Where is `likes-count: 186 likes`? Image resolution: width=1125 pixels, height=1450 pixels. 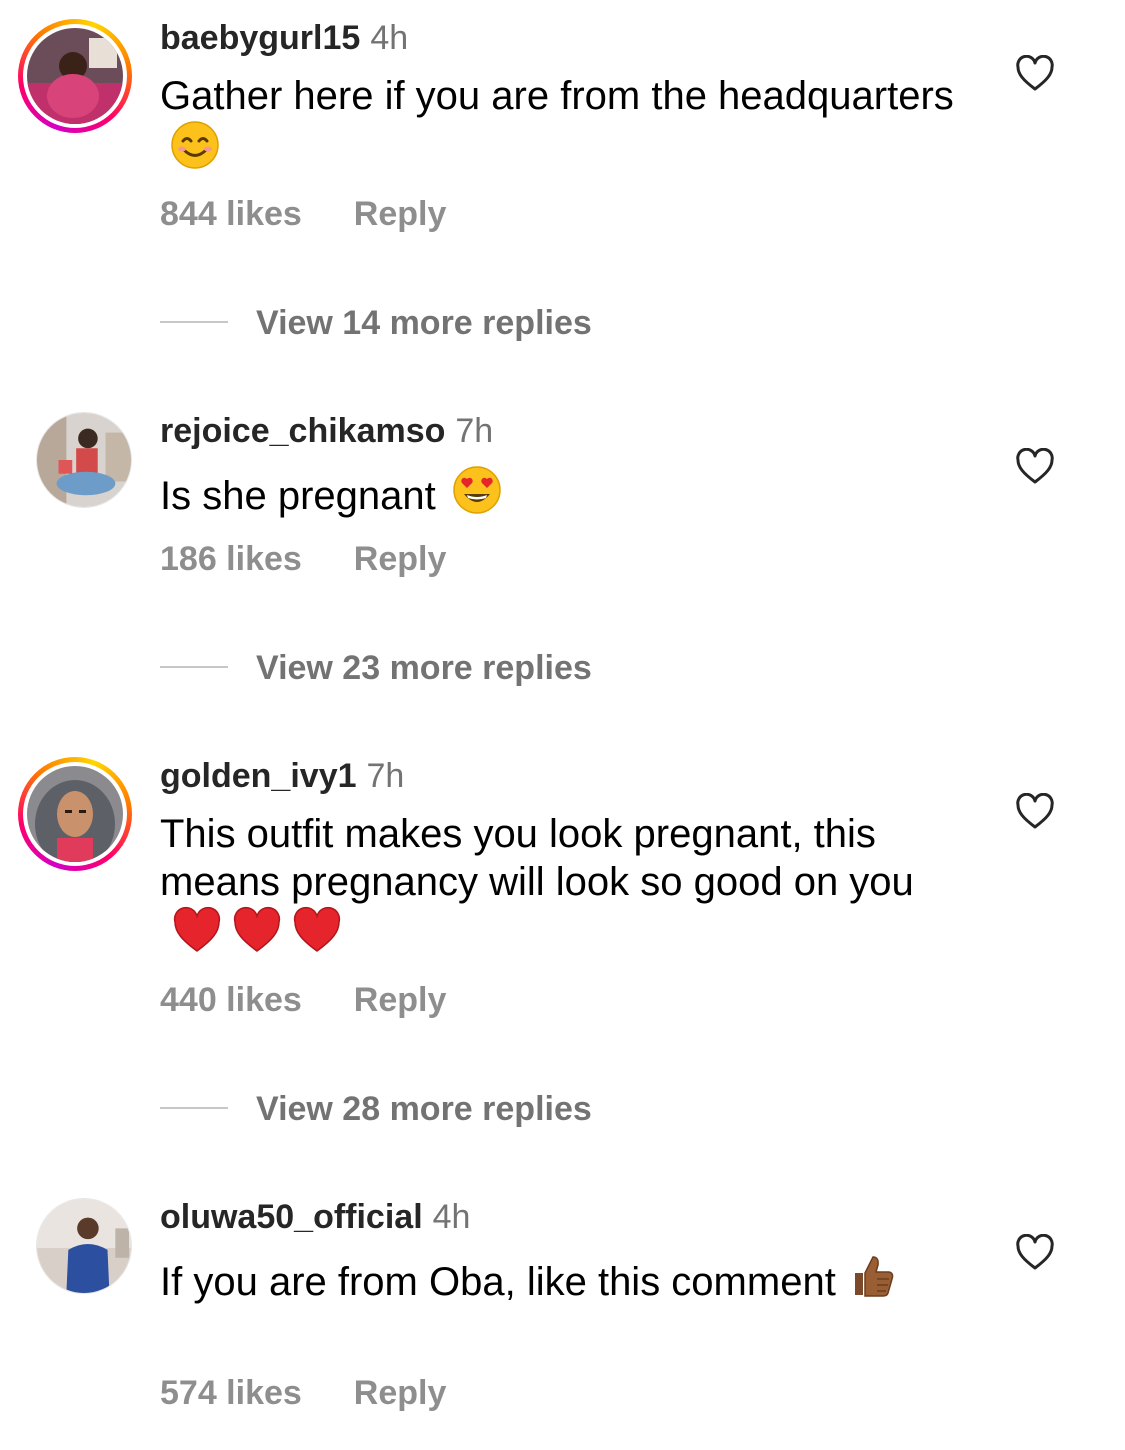
likes-count: 186 likes is located at coordinates (231, 559).